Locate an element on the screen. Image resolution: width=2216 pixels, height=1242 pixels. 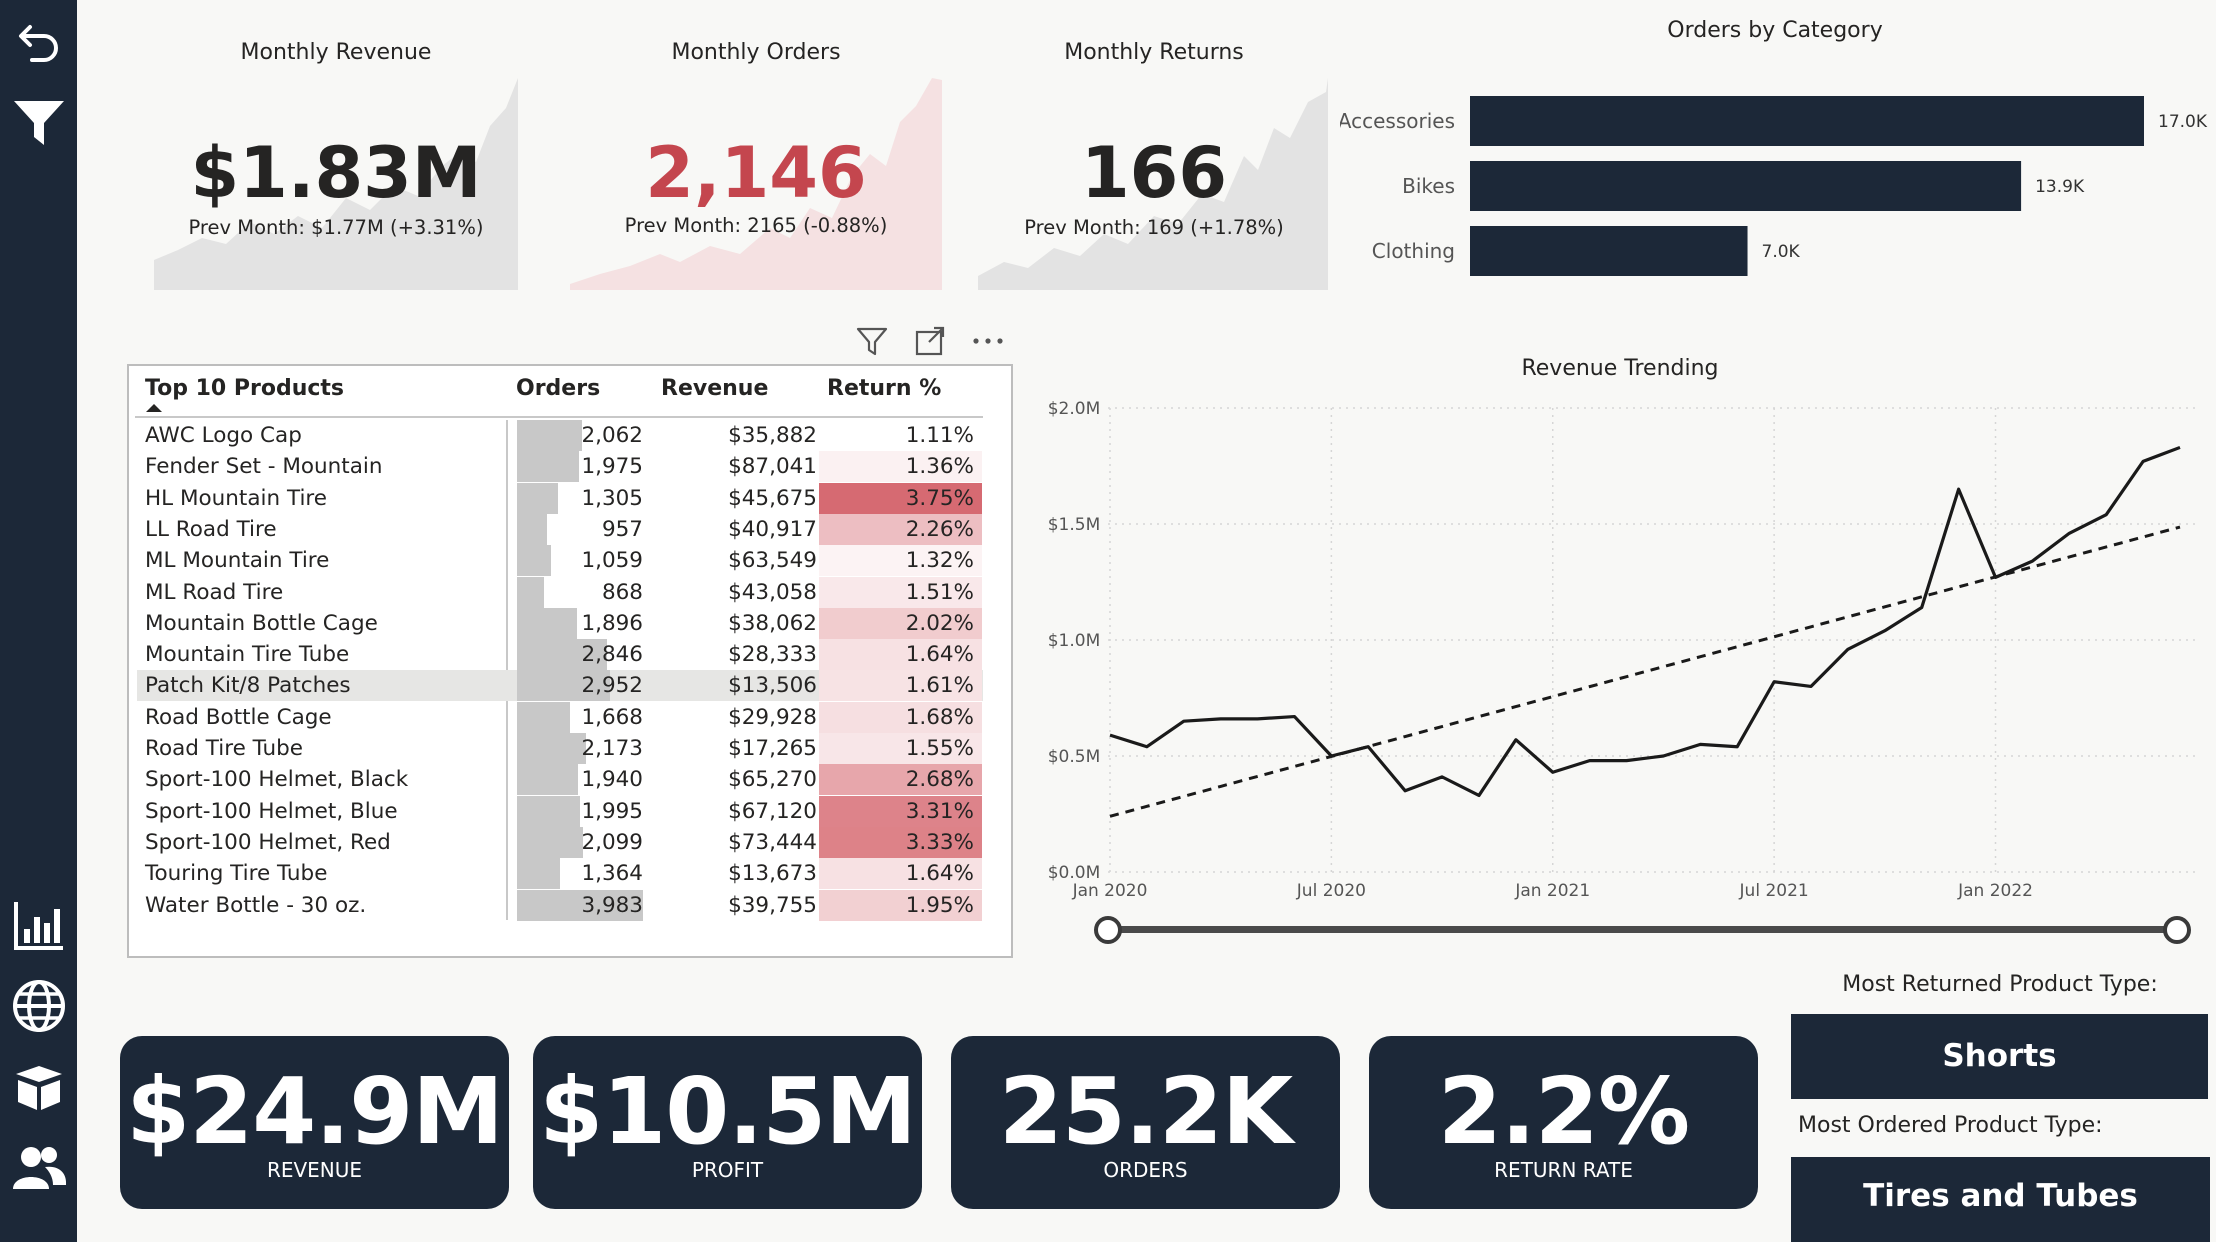
kpi-value: 166 is located at coordinates (1154, 173).